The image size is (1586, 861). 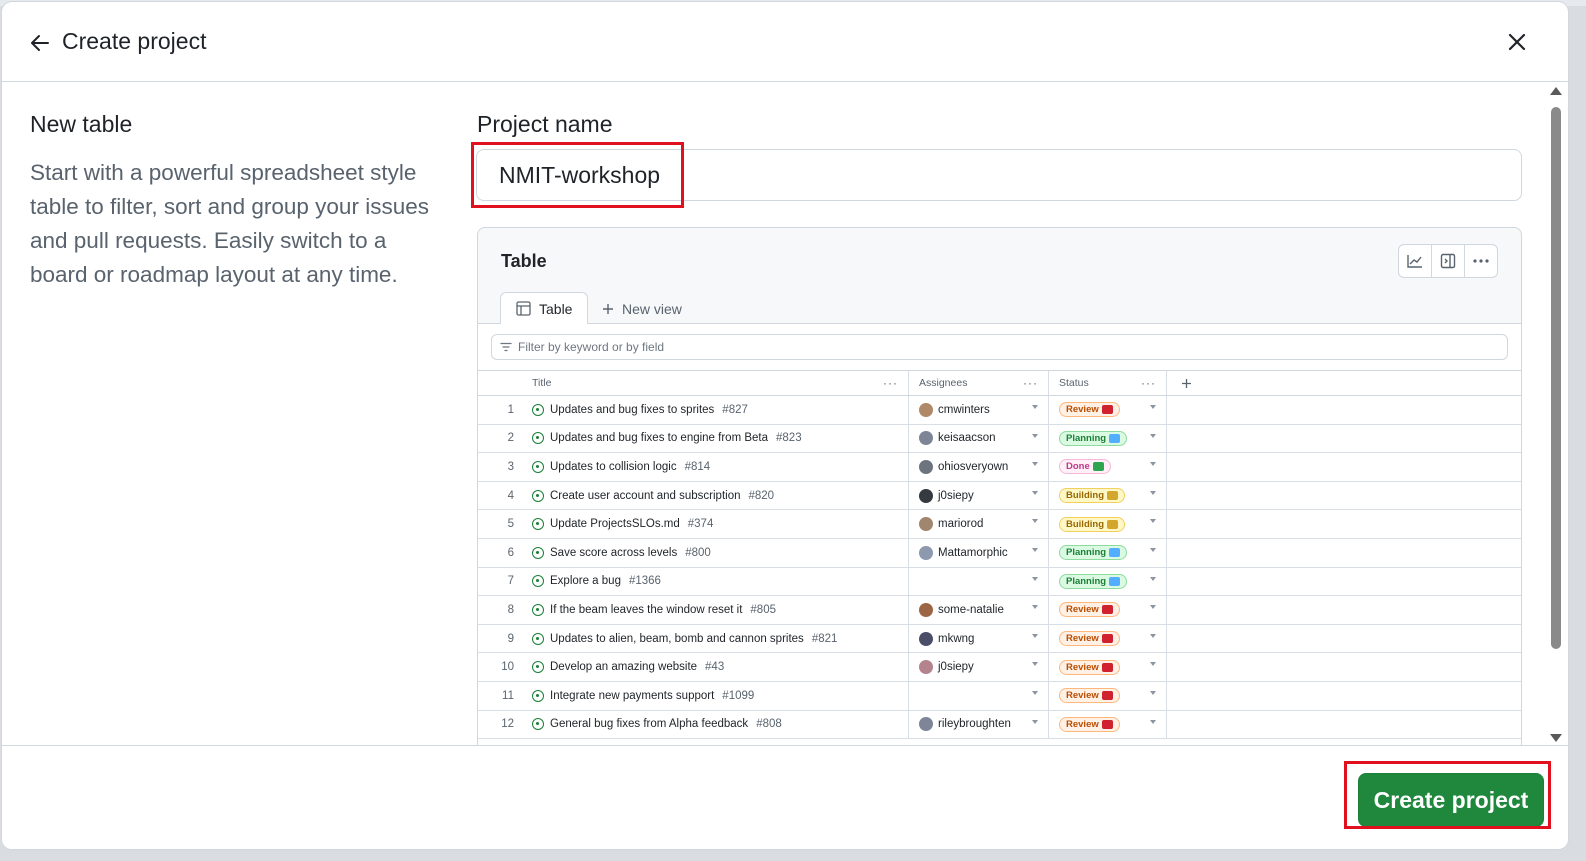 I want to click on row-title: Updates and bug fixes to sprites, so click(x=632, y=410).